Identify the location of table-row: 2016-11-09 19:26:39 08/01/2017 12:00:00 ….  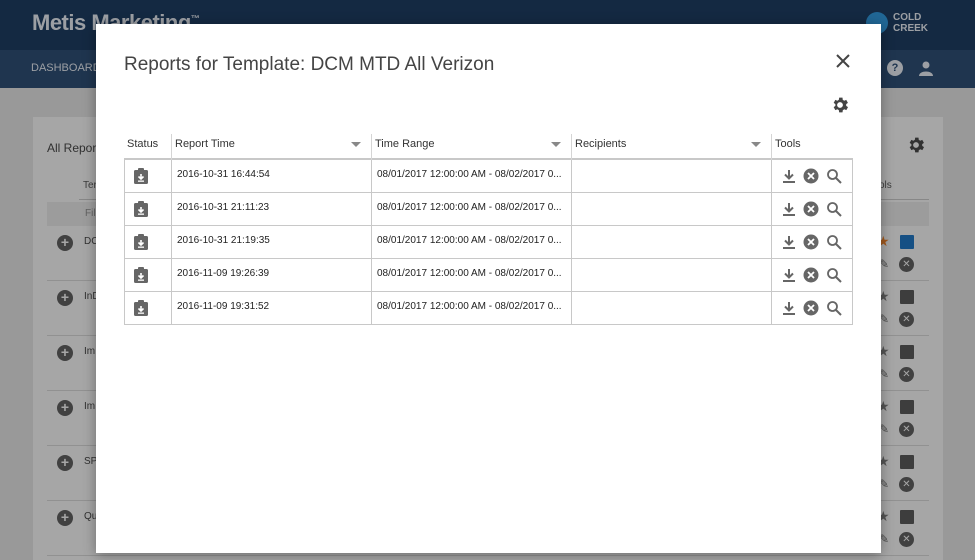
(488, 275).